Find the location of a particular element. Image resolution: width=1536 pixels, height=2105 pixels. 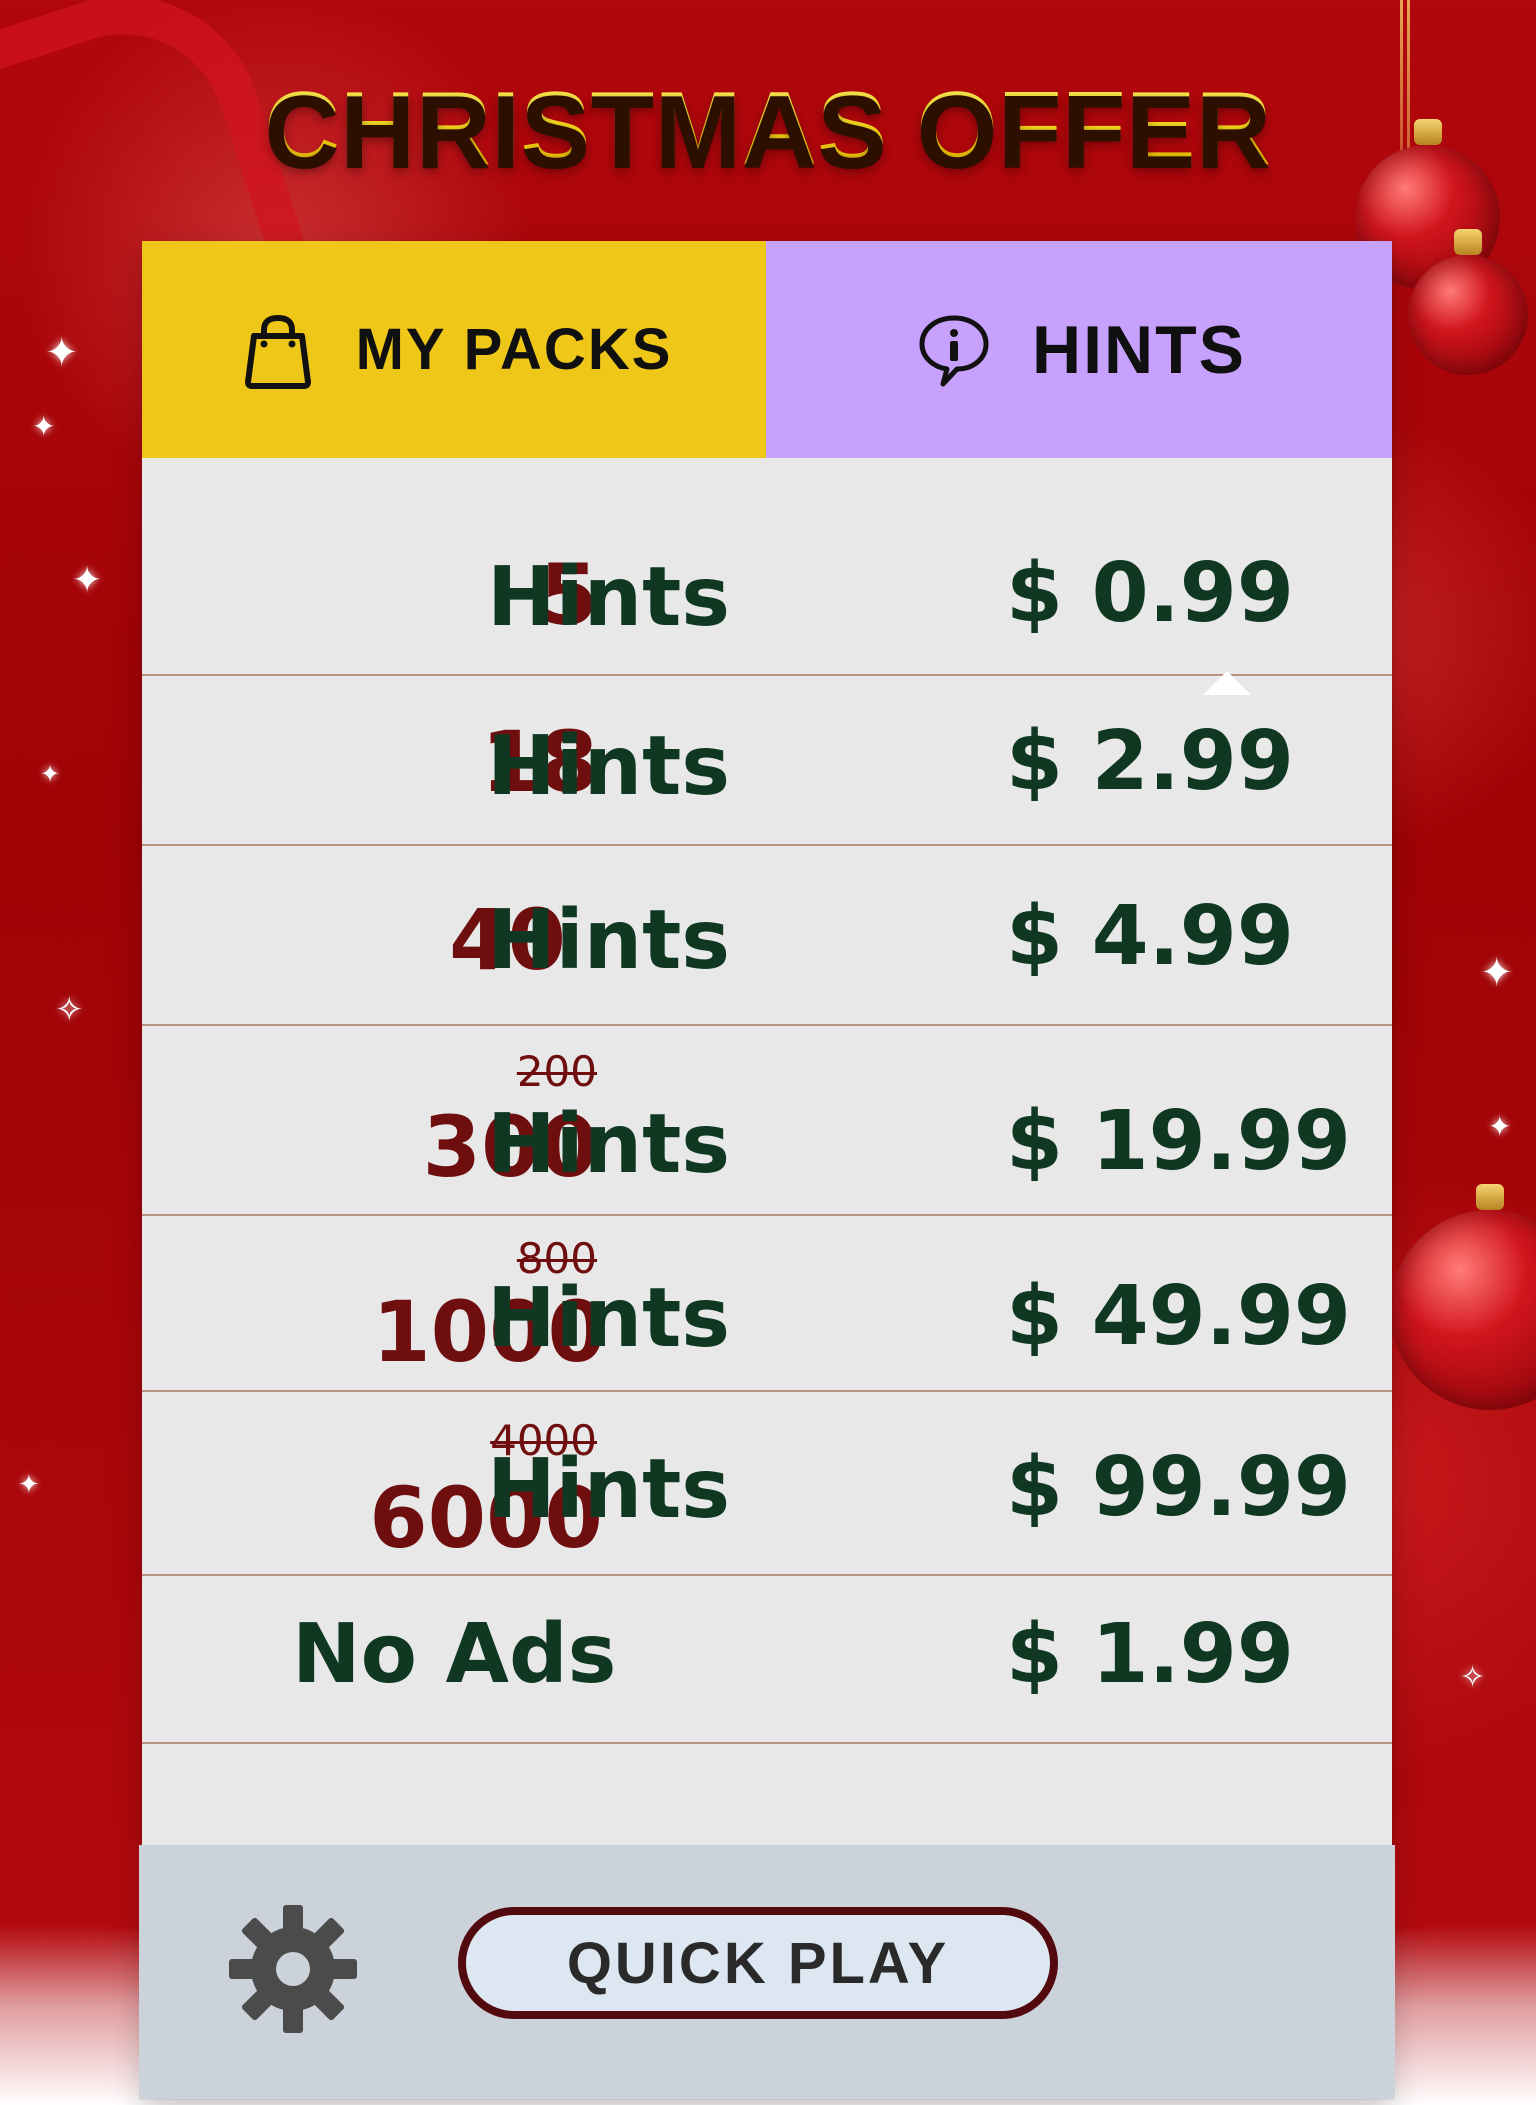

tab-my-packs-label: MY PACKS is located at coordinates (514, 349).